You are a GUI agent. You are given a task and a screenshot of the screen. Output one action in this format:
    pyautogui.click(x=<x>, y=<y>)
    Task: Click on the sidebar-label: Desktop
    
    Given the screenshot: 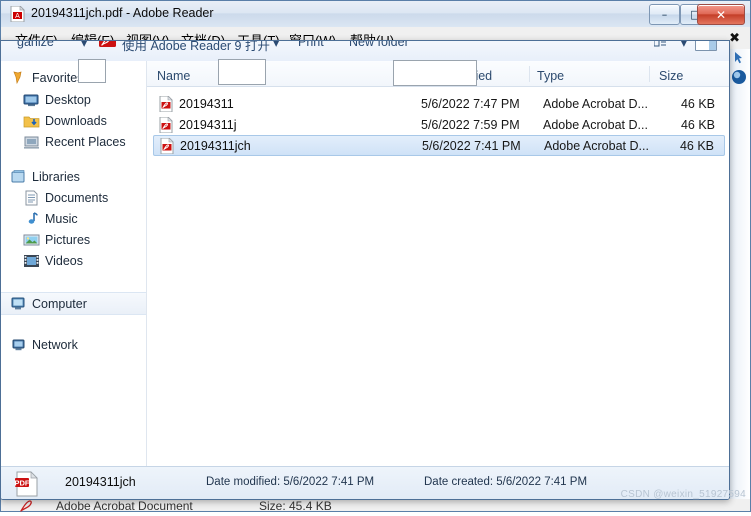 What is the action you would take?
    pyautogui.click(x=68, y=99)
    